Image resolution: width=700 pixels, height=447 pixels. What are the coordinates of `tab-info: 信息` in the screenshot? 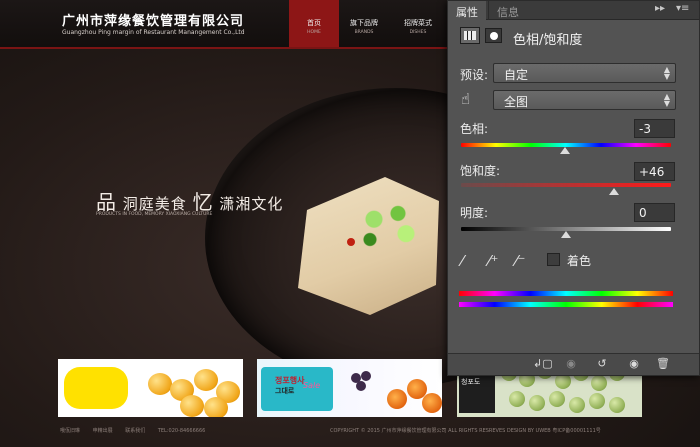 It's located at (507, 10).